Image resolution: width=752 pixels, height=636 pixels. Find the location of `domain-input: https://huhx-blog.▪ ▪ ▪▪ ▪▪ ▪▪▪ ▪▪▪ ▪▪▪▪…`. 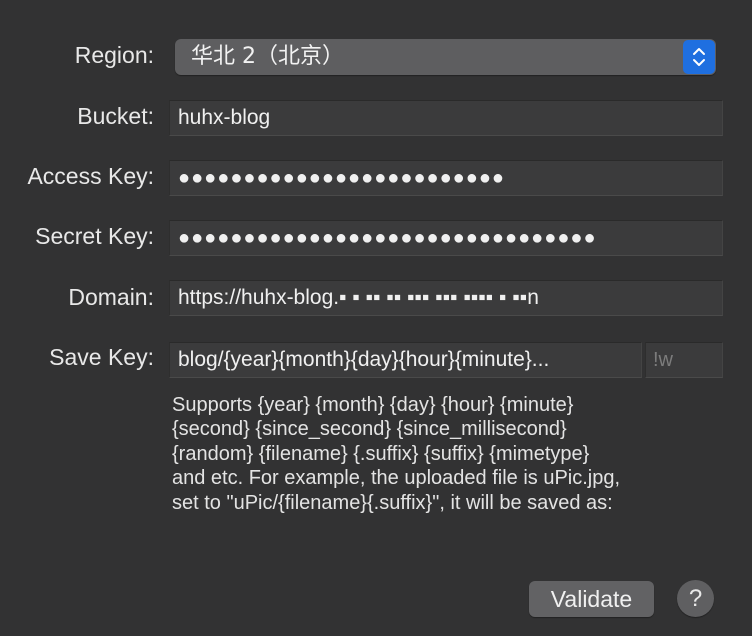

domain-input: https://huhx-blog.▪ ▪ ▪▪ ▪▪ ▪▪▪ ▪▪▪ ▪▪▪▪… is located at coordinates (446, 298).